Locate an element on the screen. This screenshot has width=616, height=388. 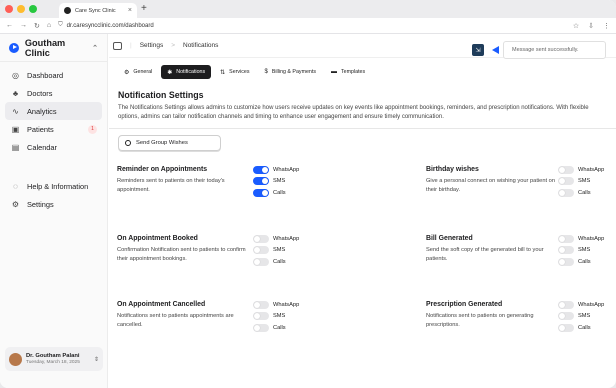
analytics-icon: ∿ is located at coordinates (15, 111).